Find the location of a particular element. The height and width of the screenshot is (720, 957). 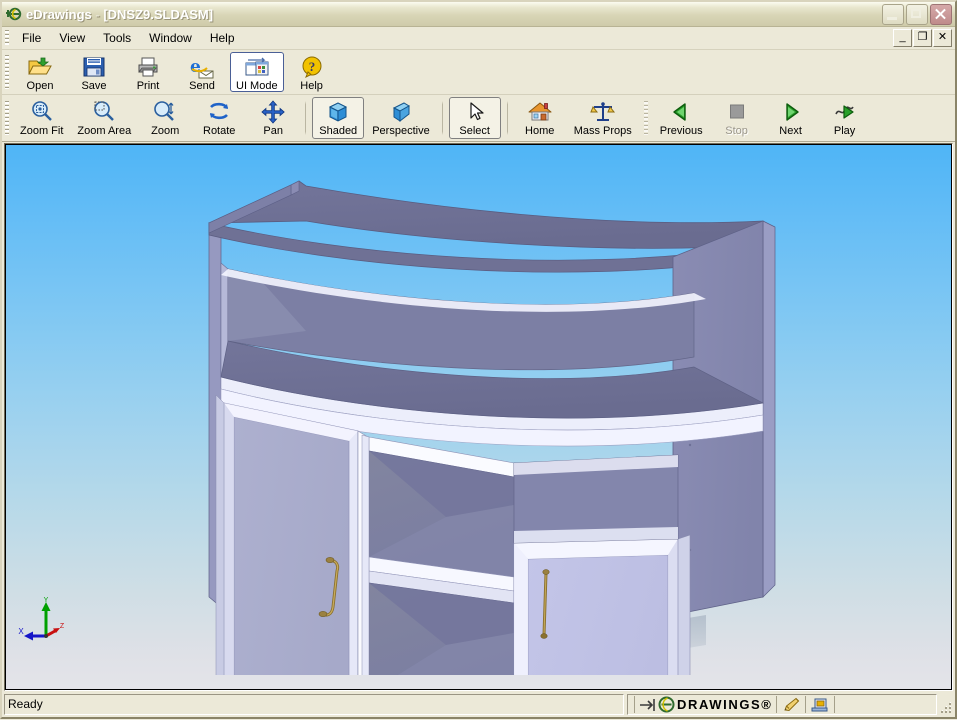

brand-text: DRAWINGS® is located at coordinates (725, 704).